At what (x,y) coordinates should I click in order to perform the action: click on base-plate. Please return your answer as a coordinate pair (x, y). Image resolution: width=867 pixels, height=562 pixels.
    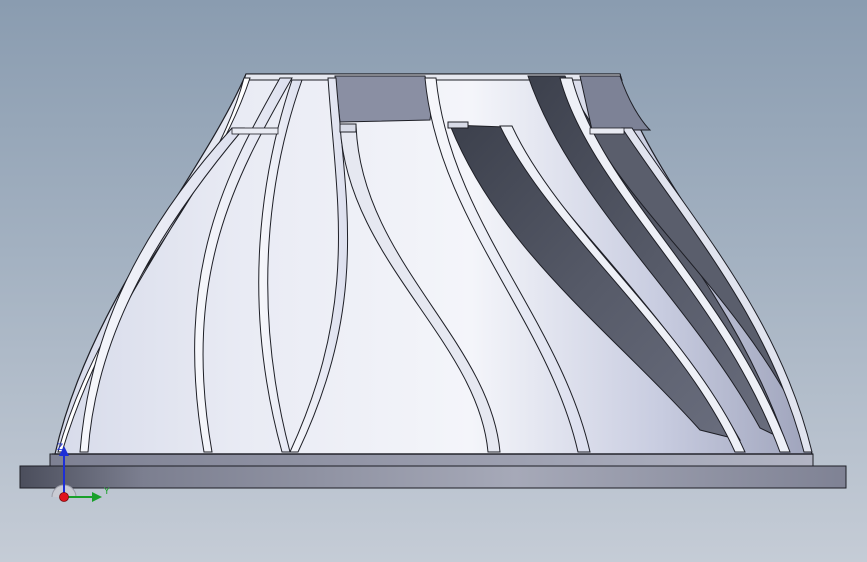
    Looking at the image, I should click on (433, 471).